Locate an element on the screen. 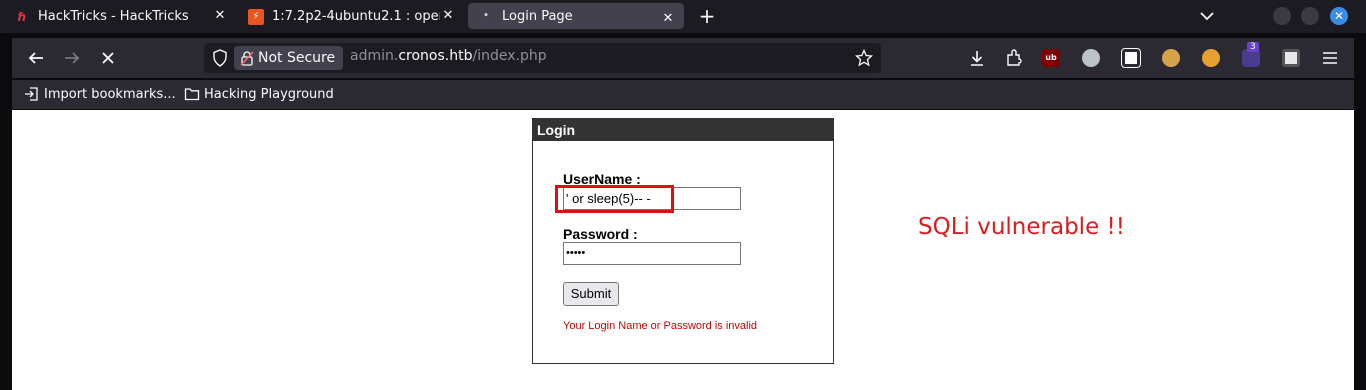 This screenshot has width=1366, height=390. tab-hacktricks: ℏ HackTricks - HackTricks ✕ is located at coordinates (125, 16).